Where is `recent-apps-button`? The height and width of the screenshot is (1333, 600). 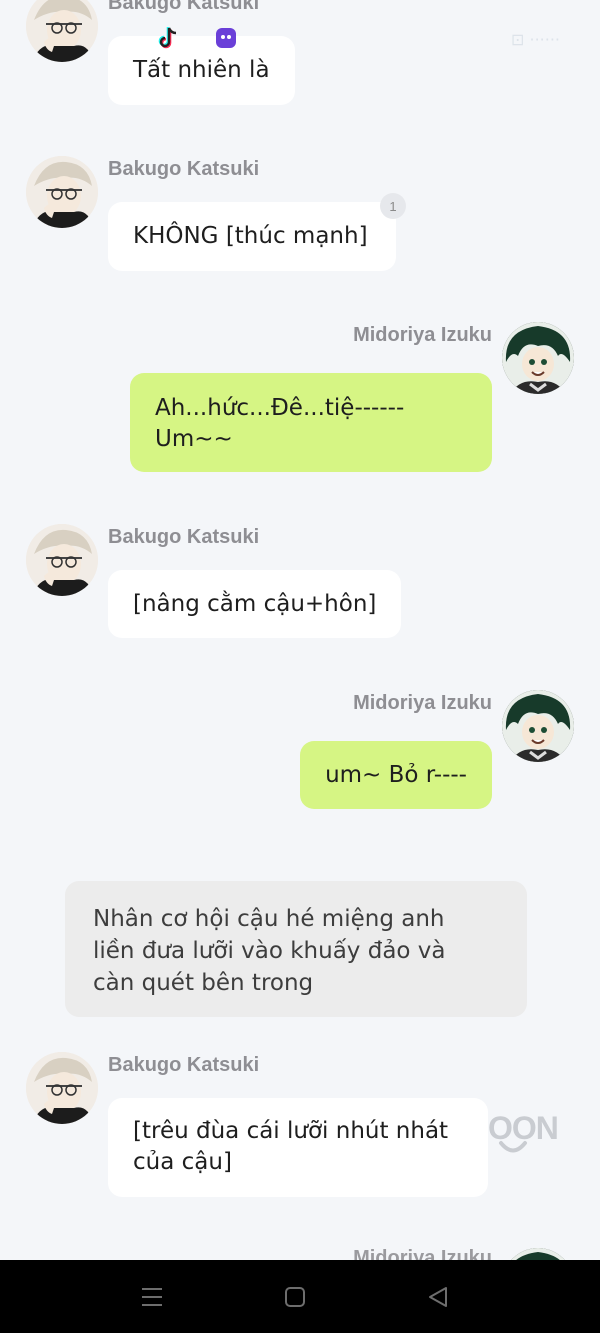 recent-apps-button is located at coordinates (152, 1297).